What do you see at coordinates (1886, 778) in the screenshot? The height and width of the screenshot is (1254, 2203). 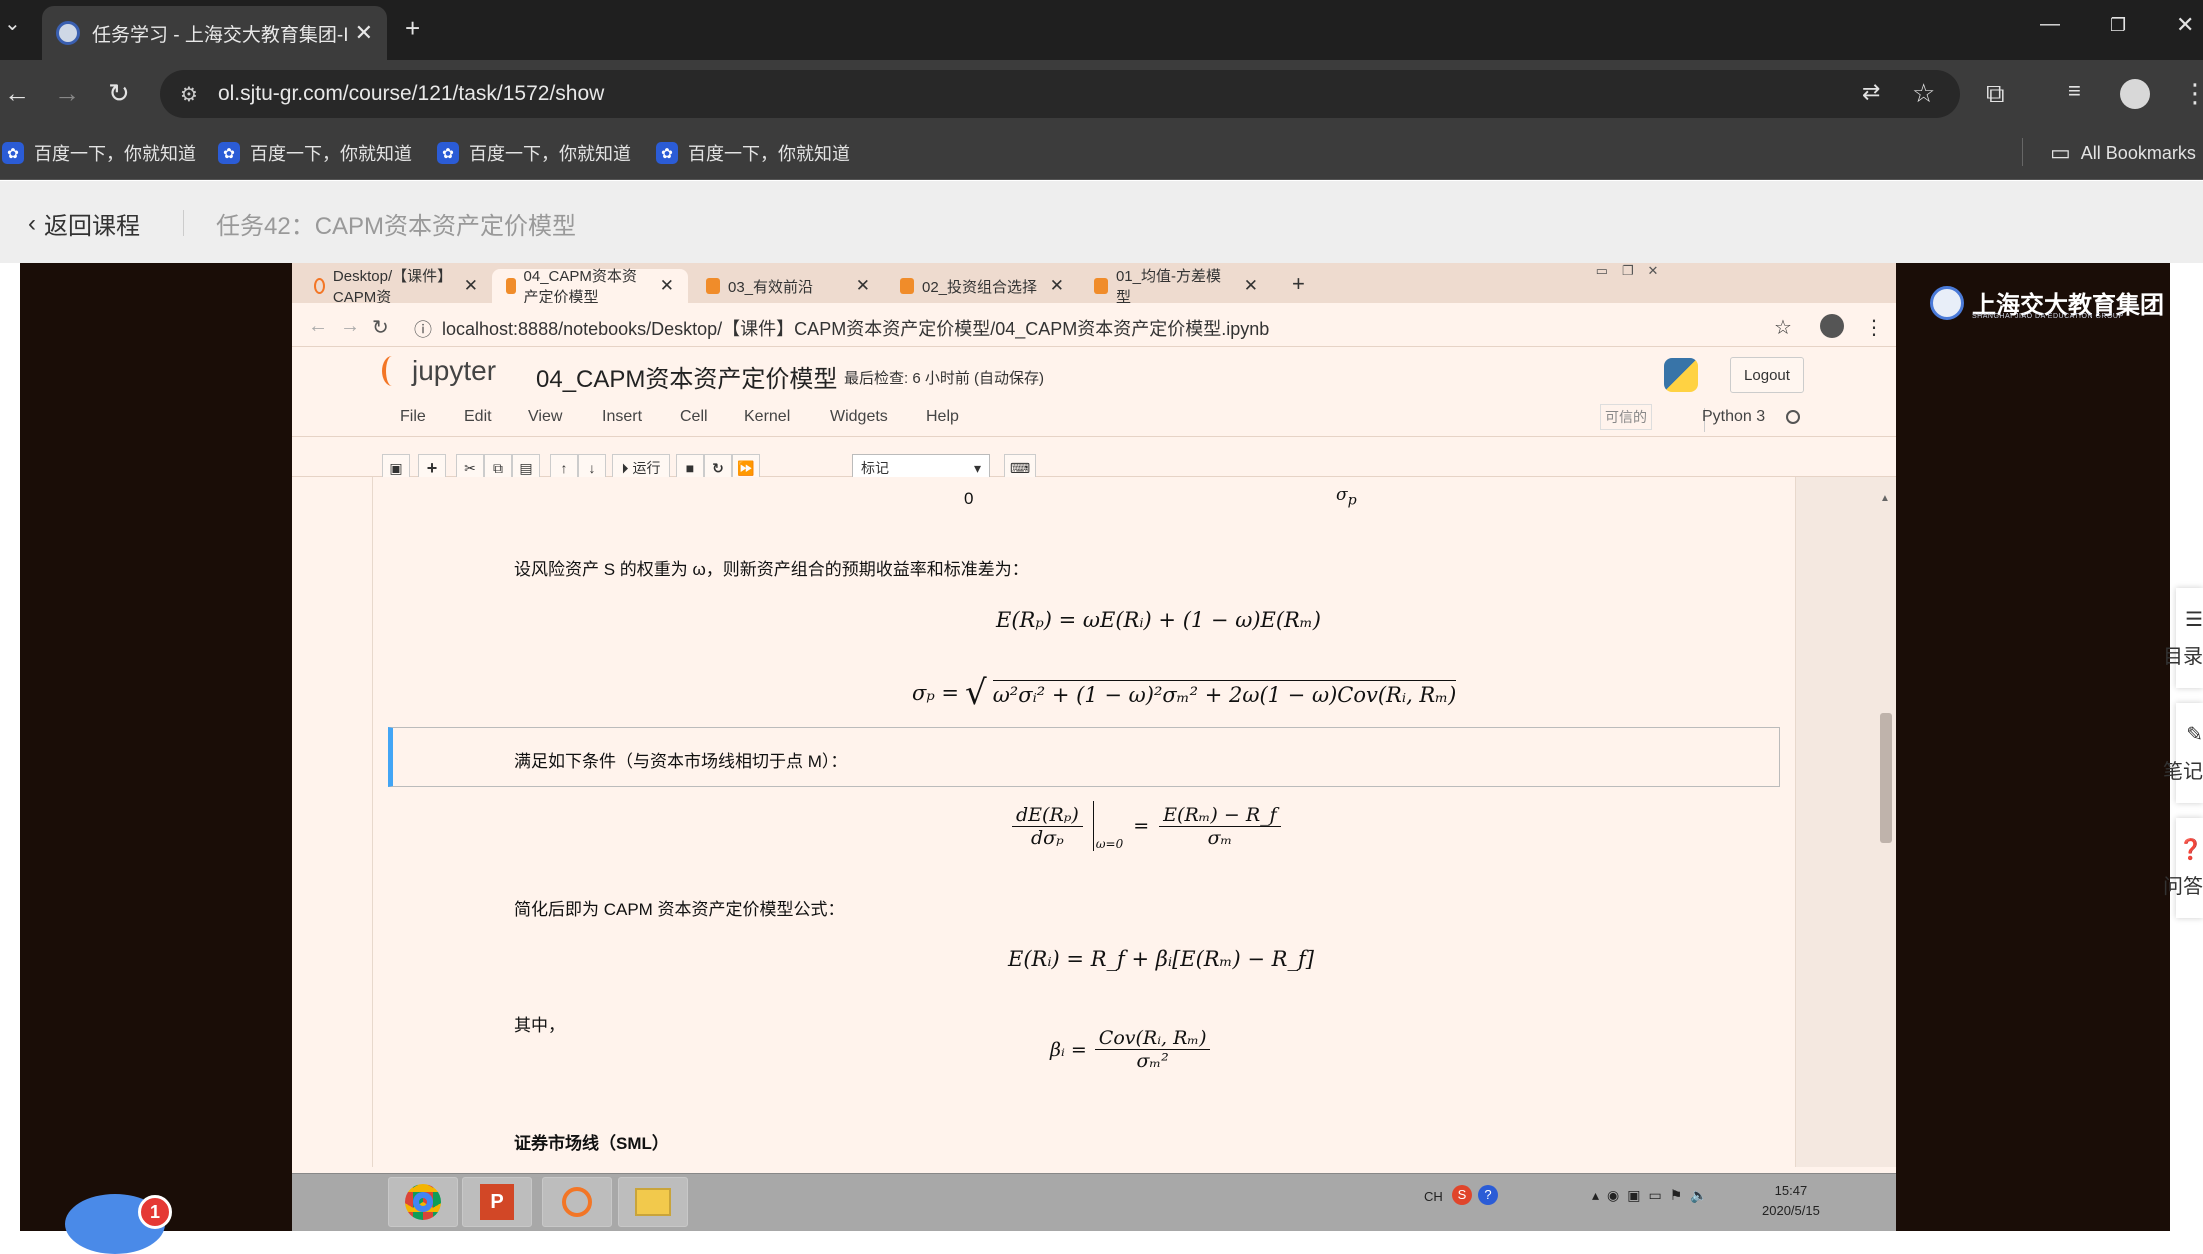 I see `scrollbar-thumb` at bounding box center [1886, 778].